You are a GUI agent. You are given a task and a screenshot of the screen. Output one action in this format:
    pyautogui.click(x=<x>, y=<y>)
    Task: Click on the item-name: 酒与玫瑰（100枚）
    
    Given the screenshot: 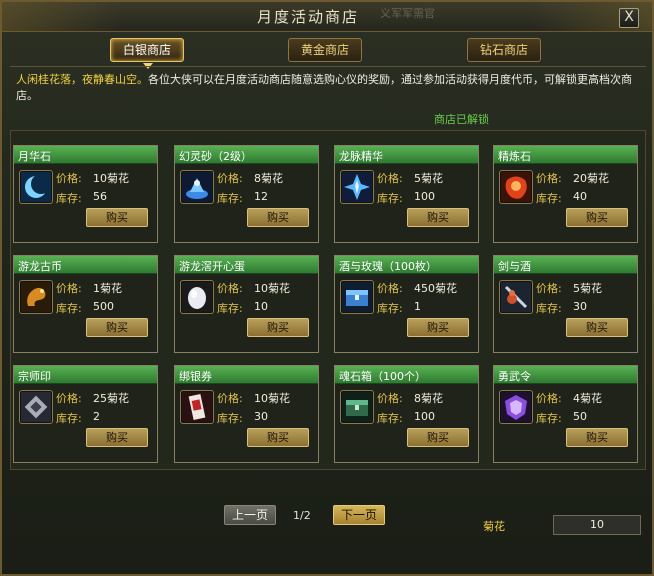 What is the action you would take?
    pyautogui.click(x=388, y=266)
    